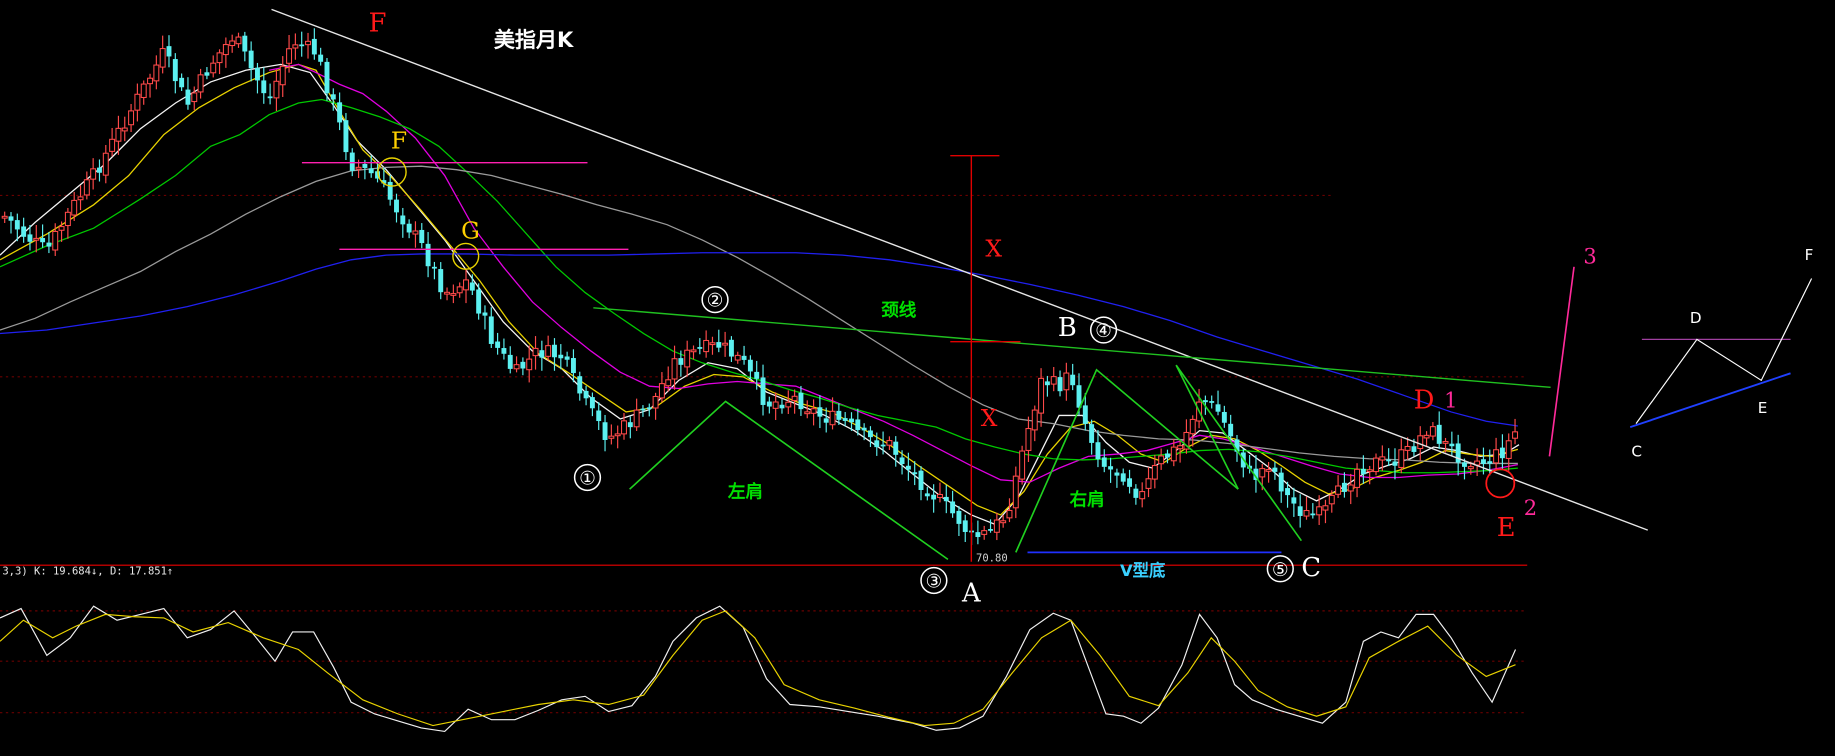  I want to click on inset-label-E: E, so click(1763, 408).